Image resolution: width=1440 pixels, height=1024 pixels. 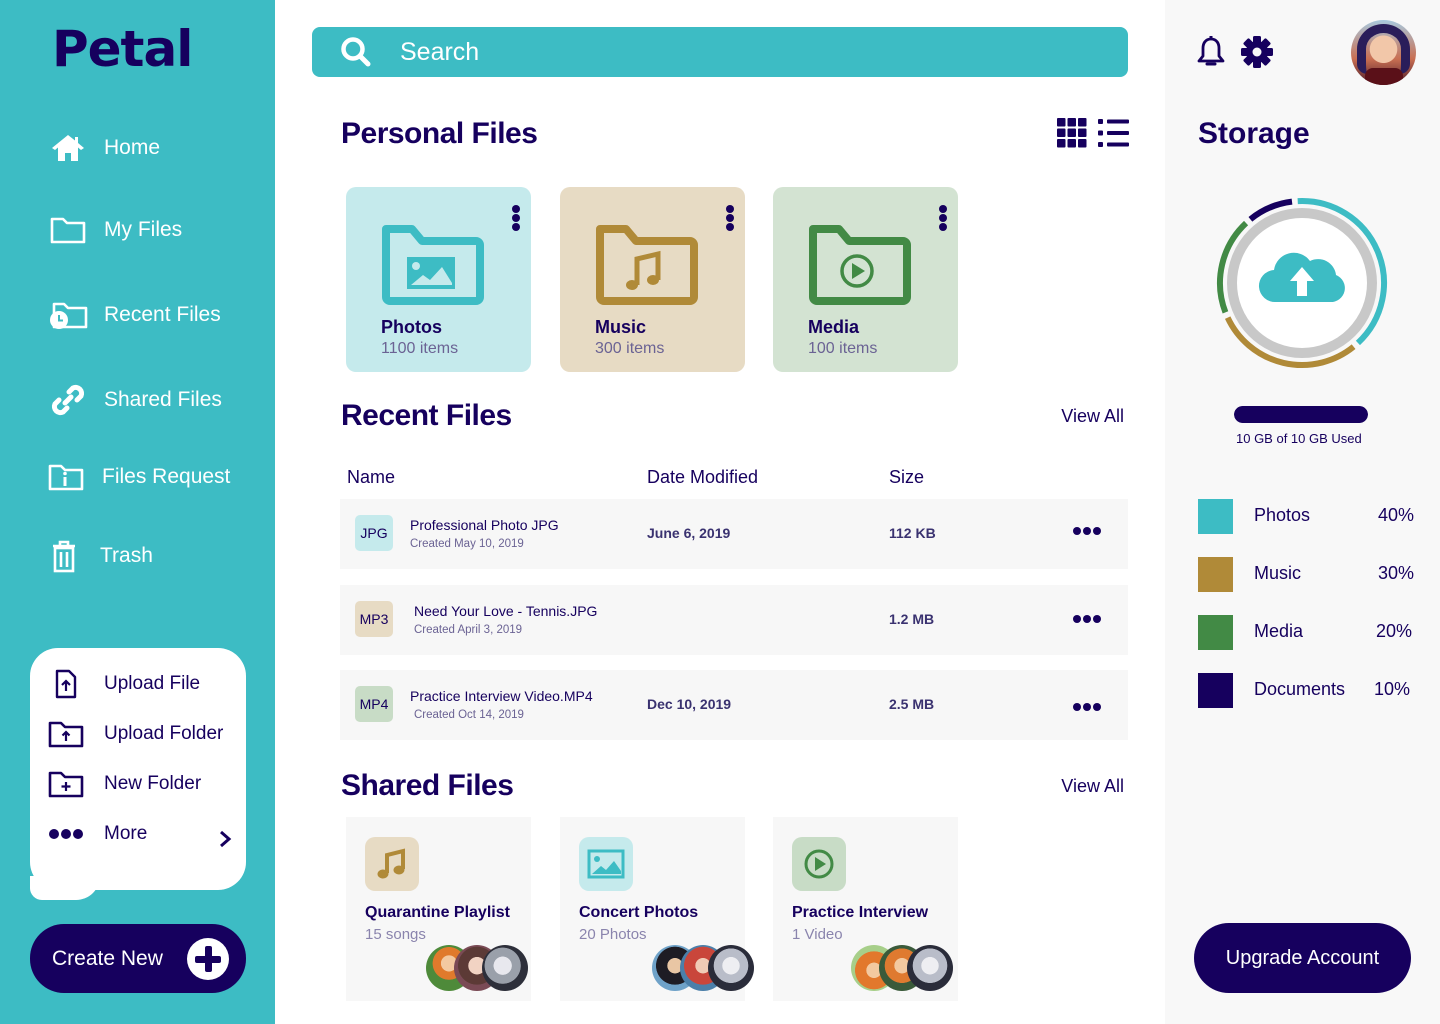 I want to click on search-bar, so click(x=720, y=52).